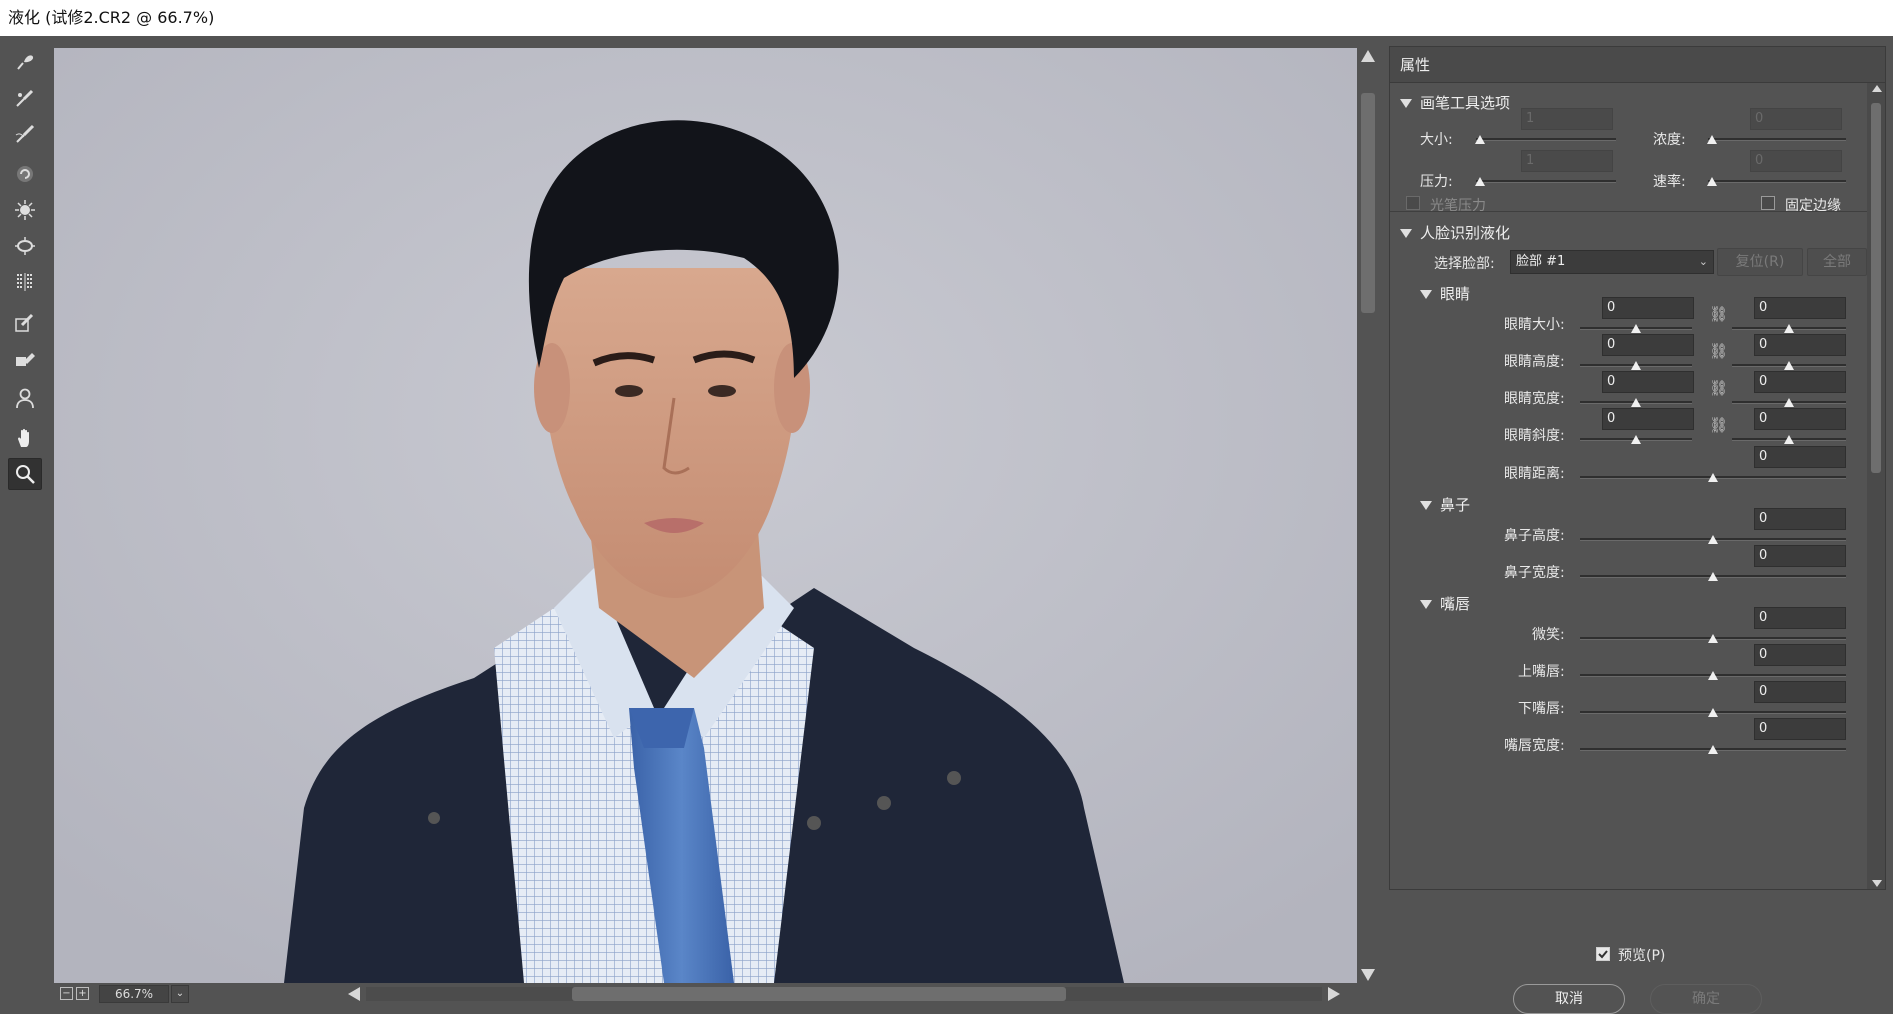 This screenshot has height=1014, width=1893. I want to click on magnifier-icon, so click(25, 474).